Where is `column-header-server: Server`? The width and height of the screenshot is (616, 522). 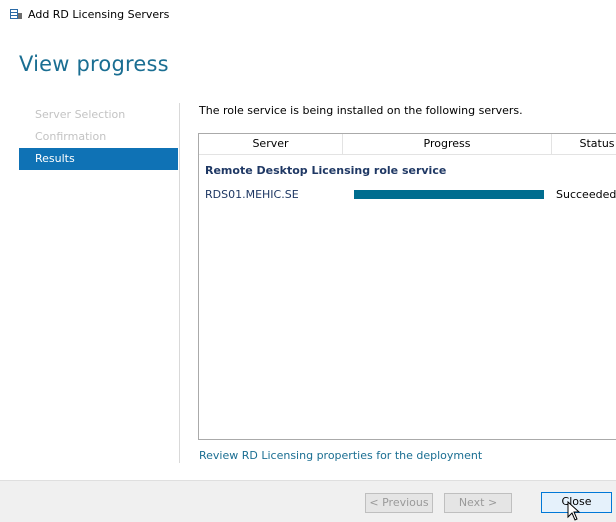
column-header-server: Server is located at coordinates (271, 144).